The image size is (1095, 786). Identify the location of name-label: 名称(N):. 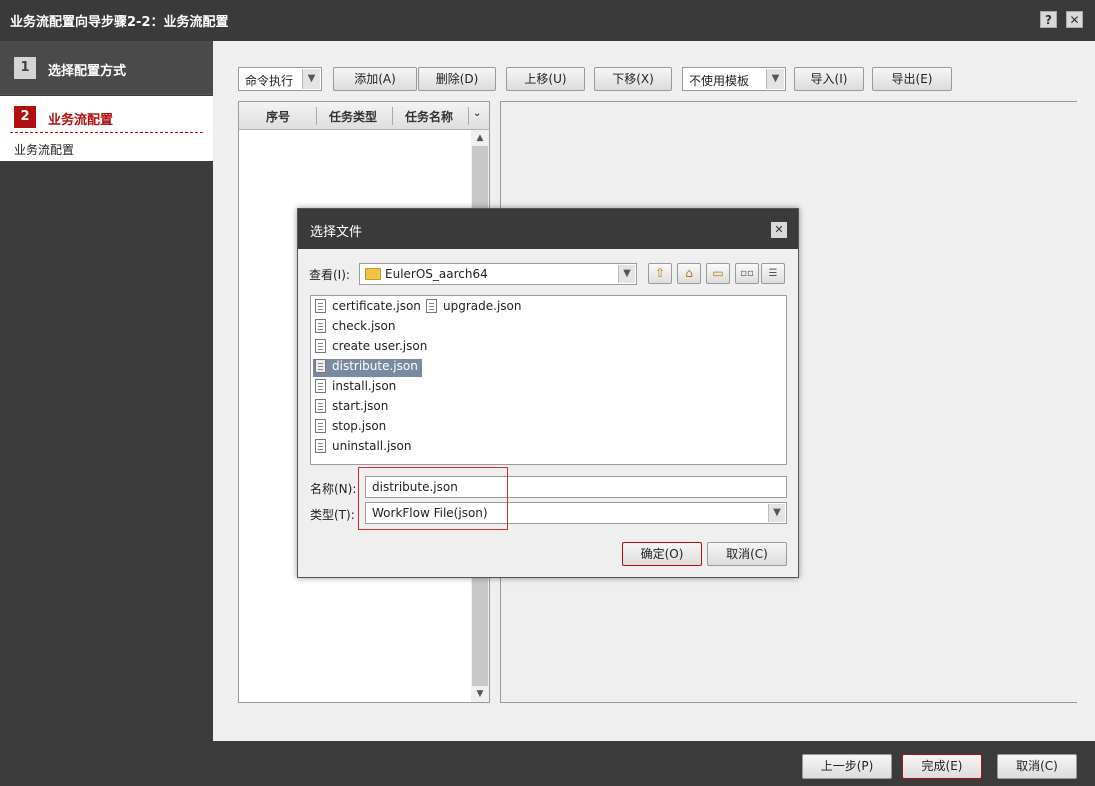
(333, 489).